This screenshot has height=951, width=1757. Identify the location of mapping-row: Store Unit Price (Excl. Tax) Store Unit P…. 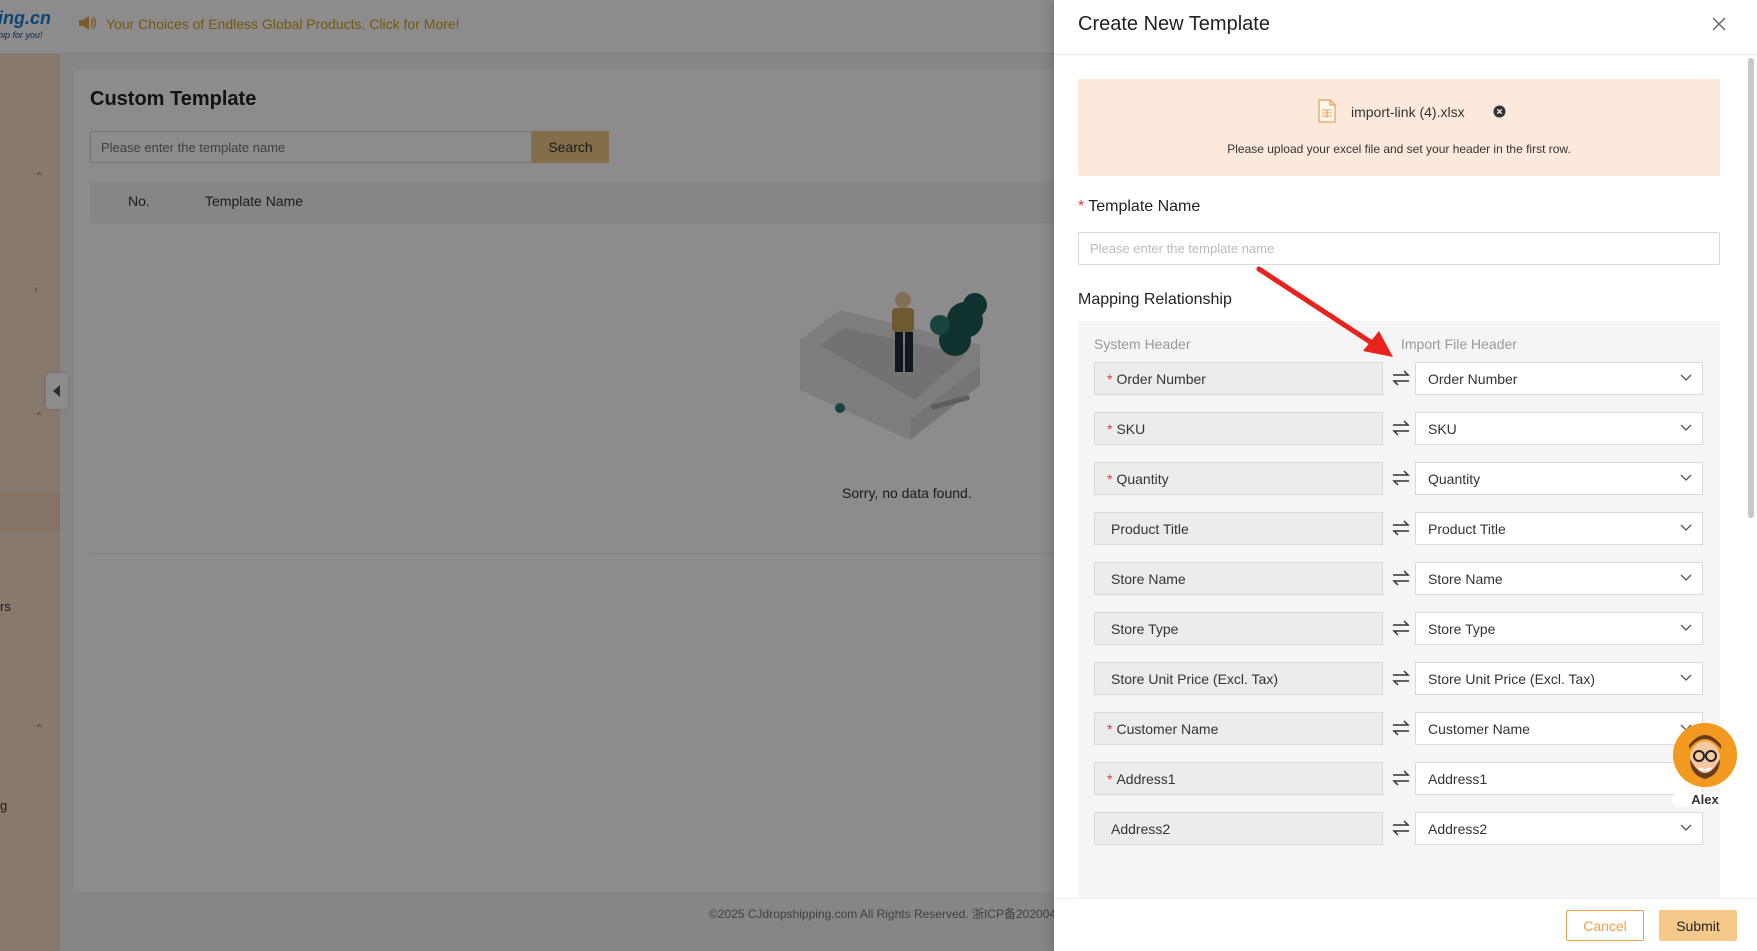
(1399, 678).